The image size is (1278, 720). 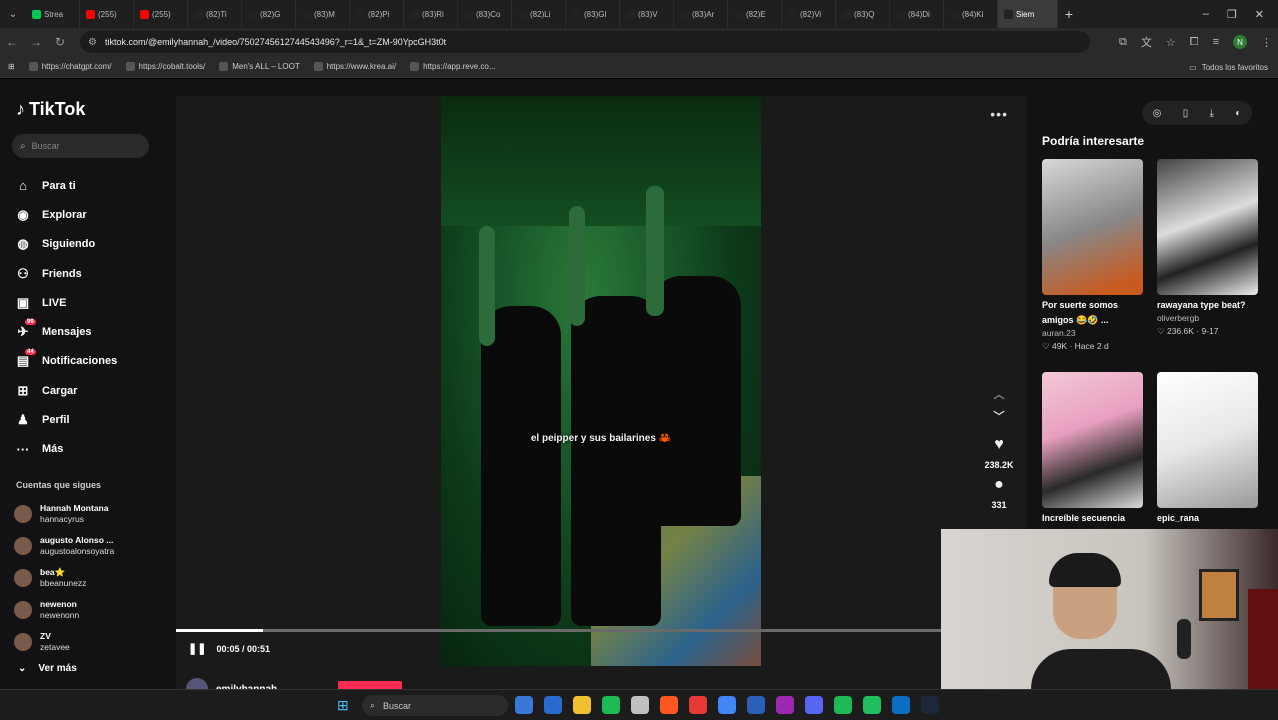 I want to click on nav-item-live: ▣ LIVE, so click(x=89, y=302).